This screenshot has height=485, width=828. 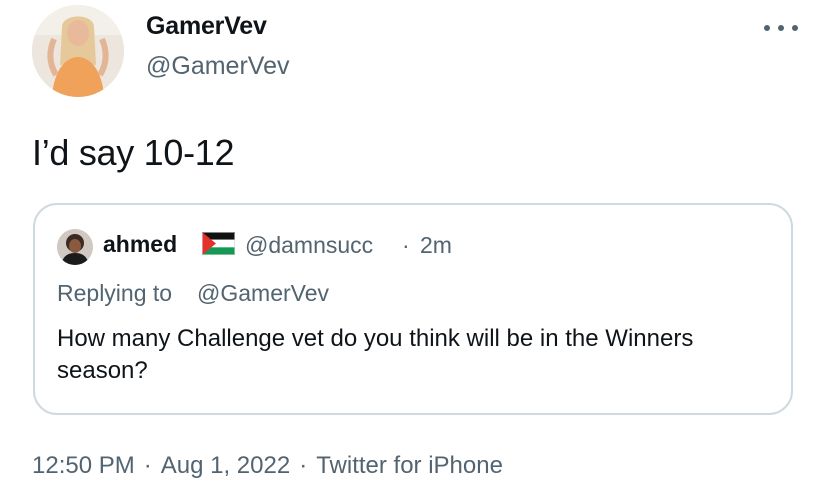 What do you see at coordinates (225, 465) in the screenshot?
I see `tweet-date: Aug 1, 2022` at bounding box center [225, 465].